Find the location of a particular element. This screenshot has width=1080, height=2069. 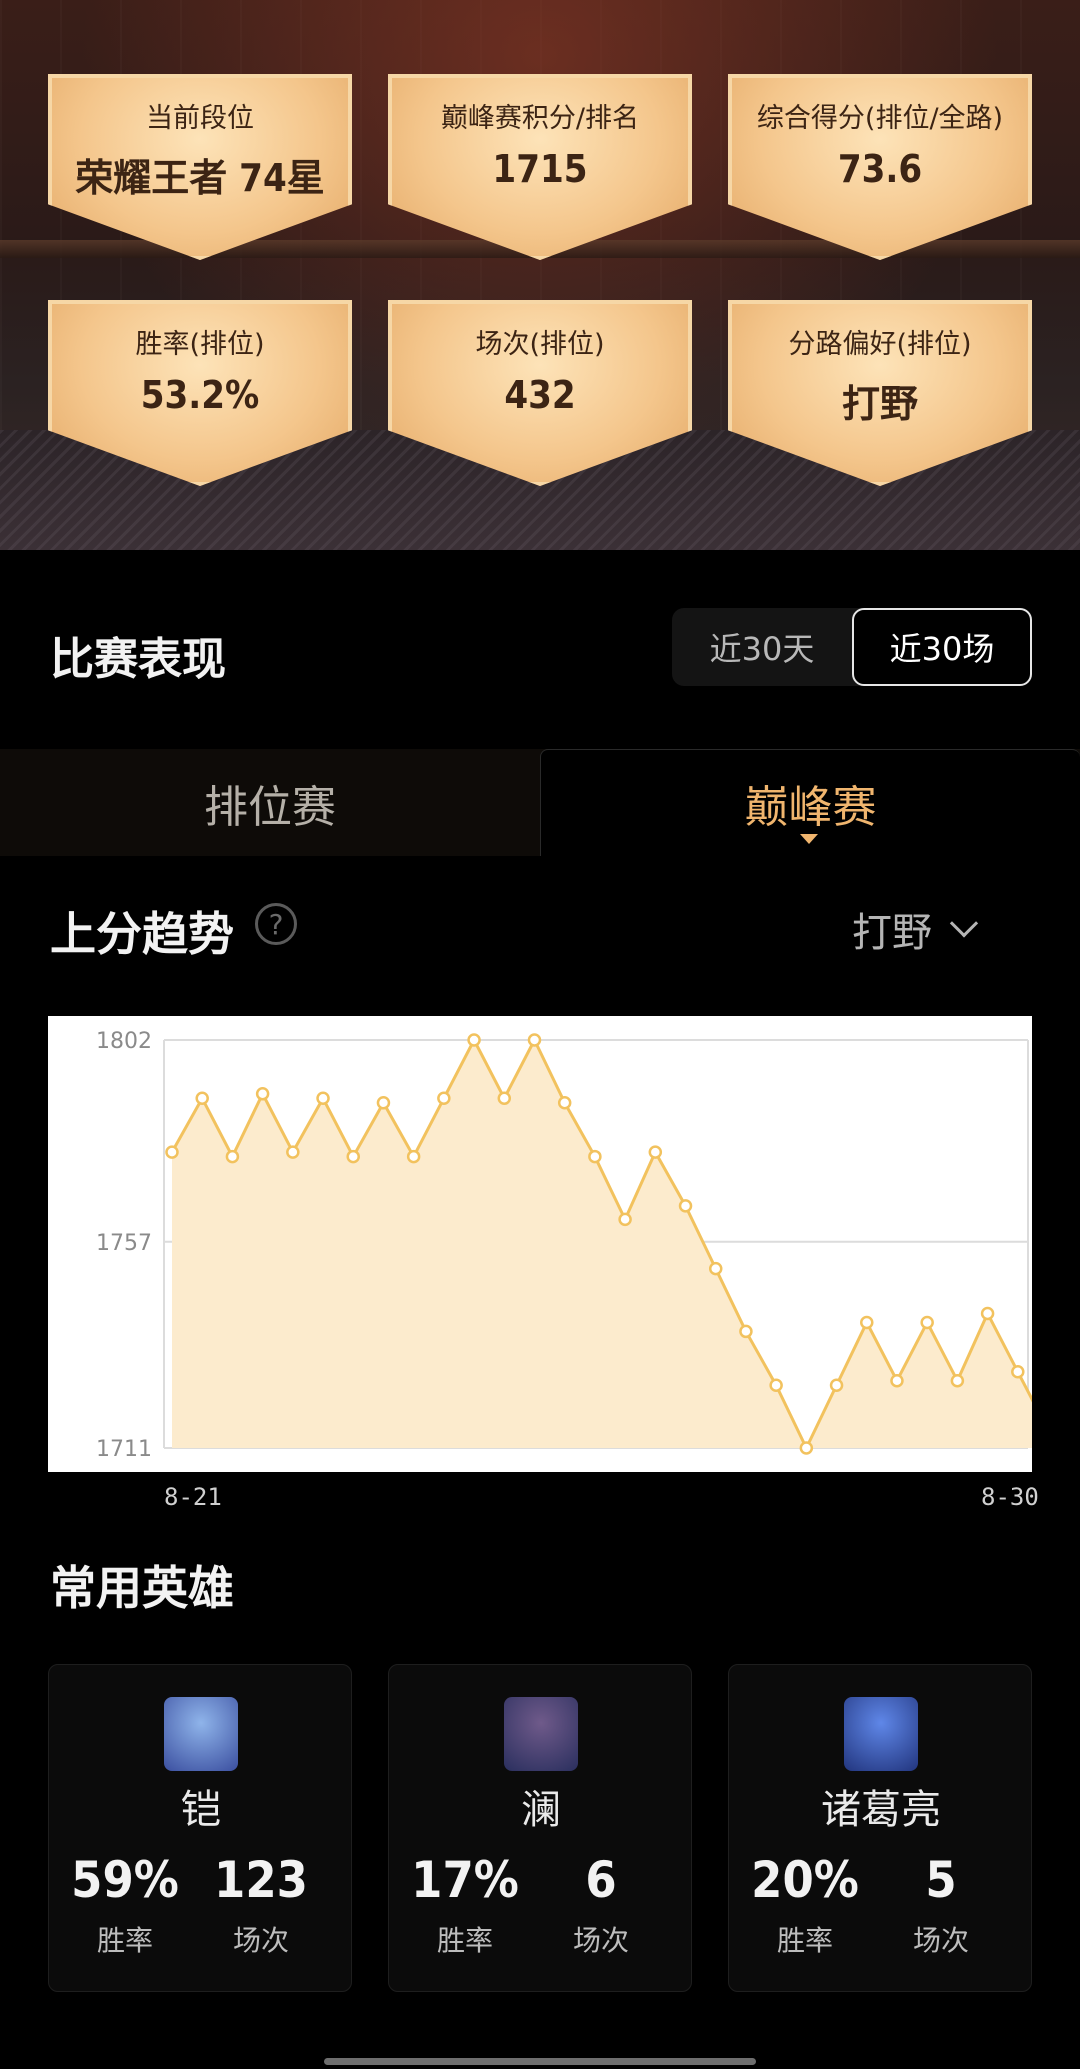

hero-win-rate-value: 17% is located at coordinates (465, 1880).